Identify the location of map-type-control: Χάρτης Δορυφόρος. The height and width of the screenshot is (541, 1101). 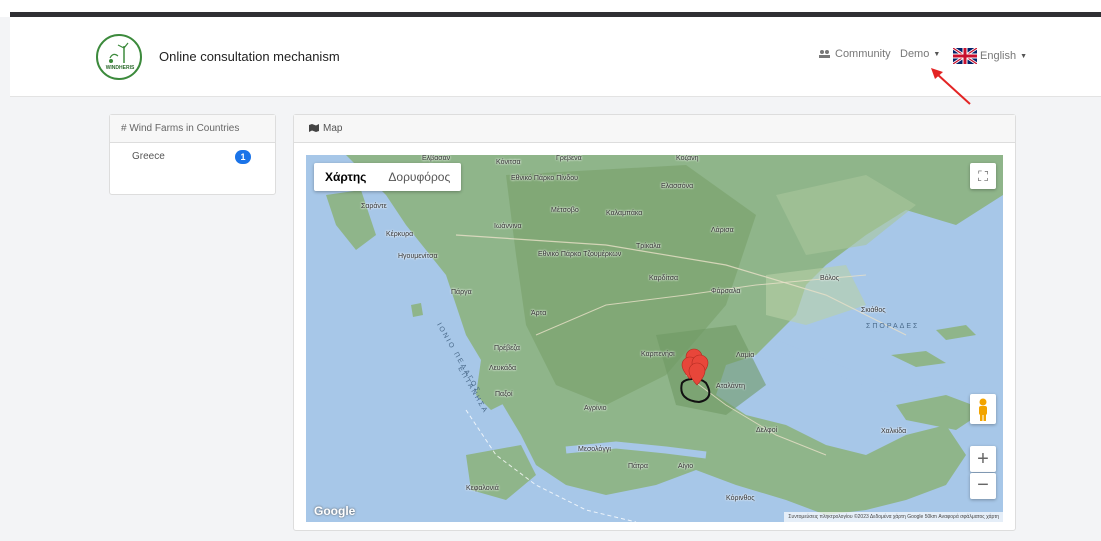
(388, 177).